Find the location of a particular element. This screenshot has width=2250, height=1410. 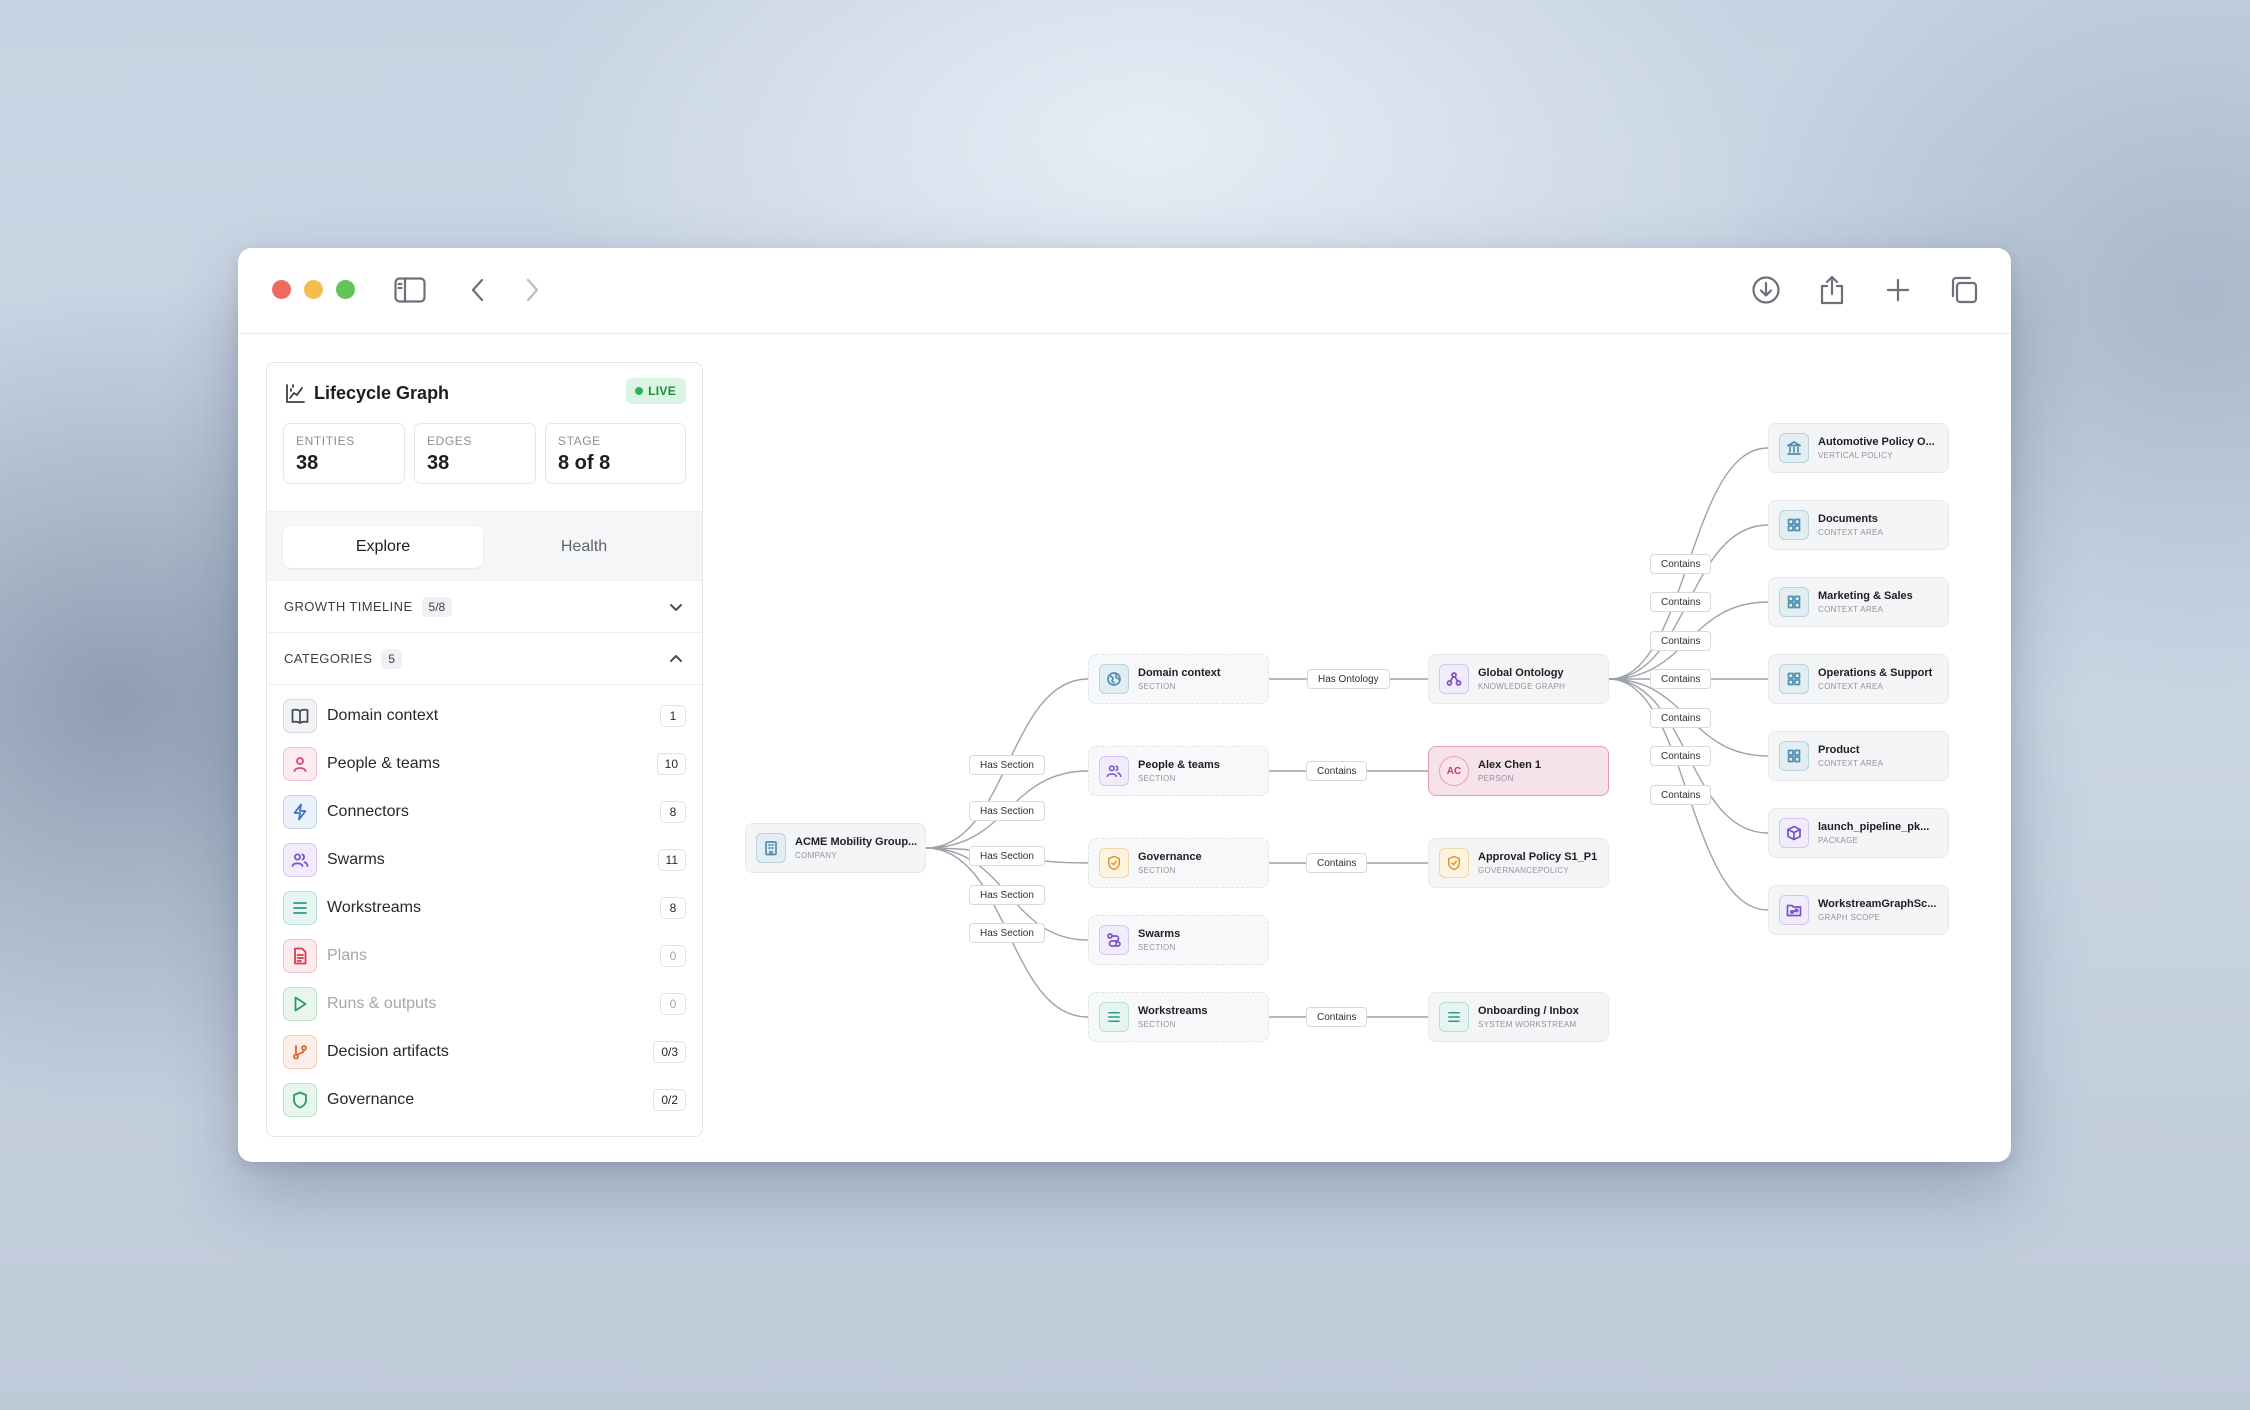

node-documents: Documents CONTEXT AREA is located at coordinates (1858, 525).